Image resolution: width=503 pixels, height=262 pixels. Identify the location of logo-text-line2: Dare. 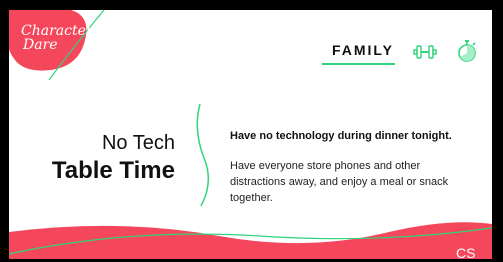
(40, 45).